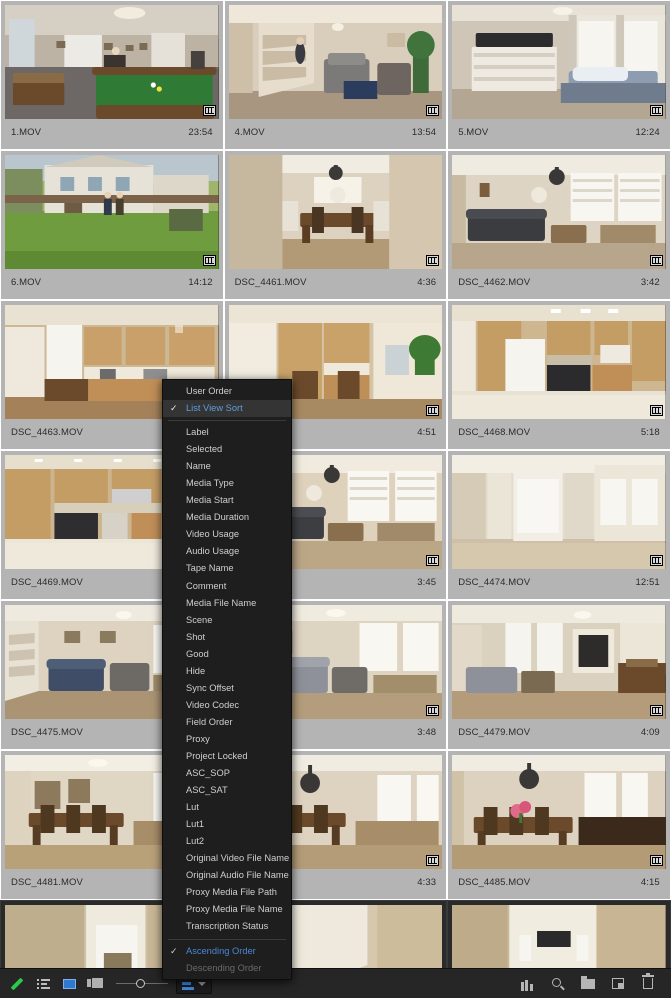  I want to click on annotate-pen-button, so click(17, 984).